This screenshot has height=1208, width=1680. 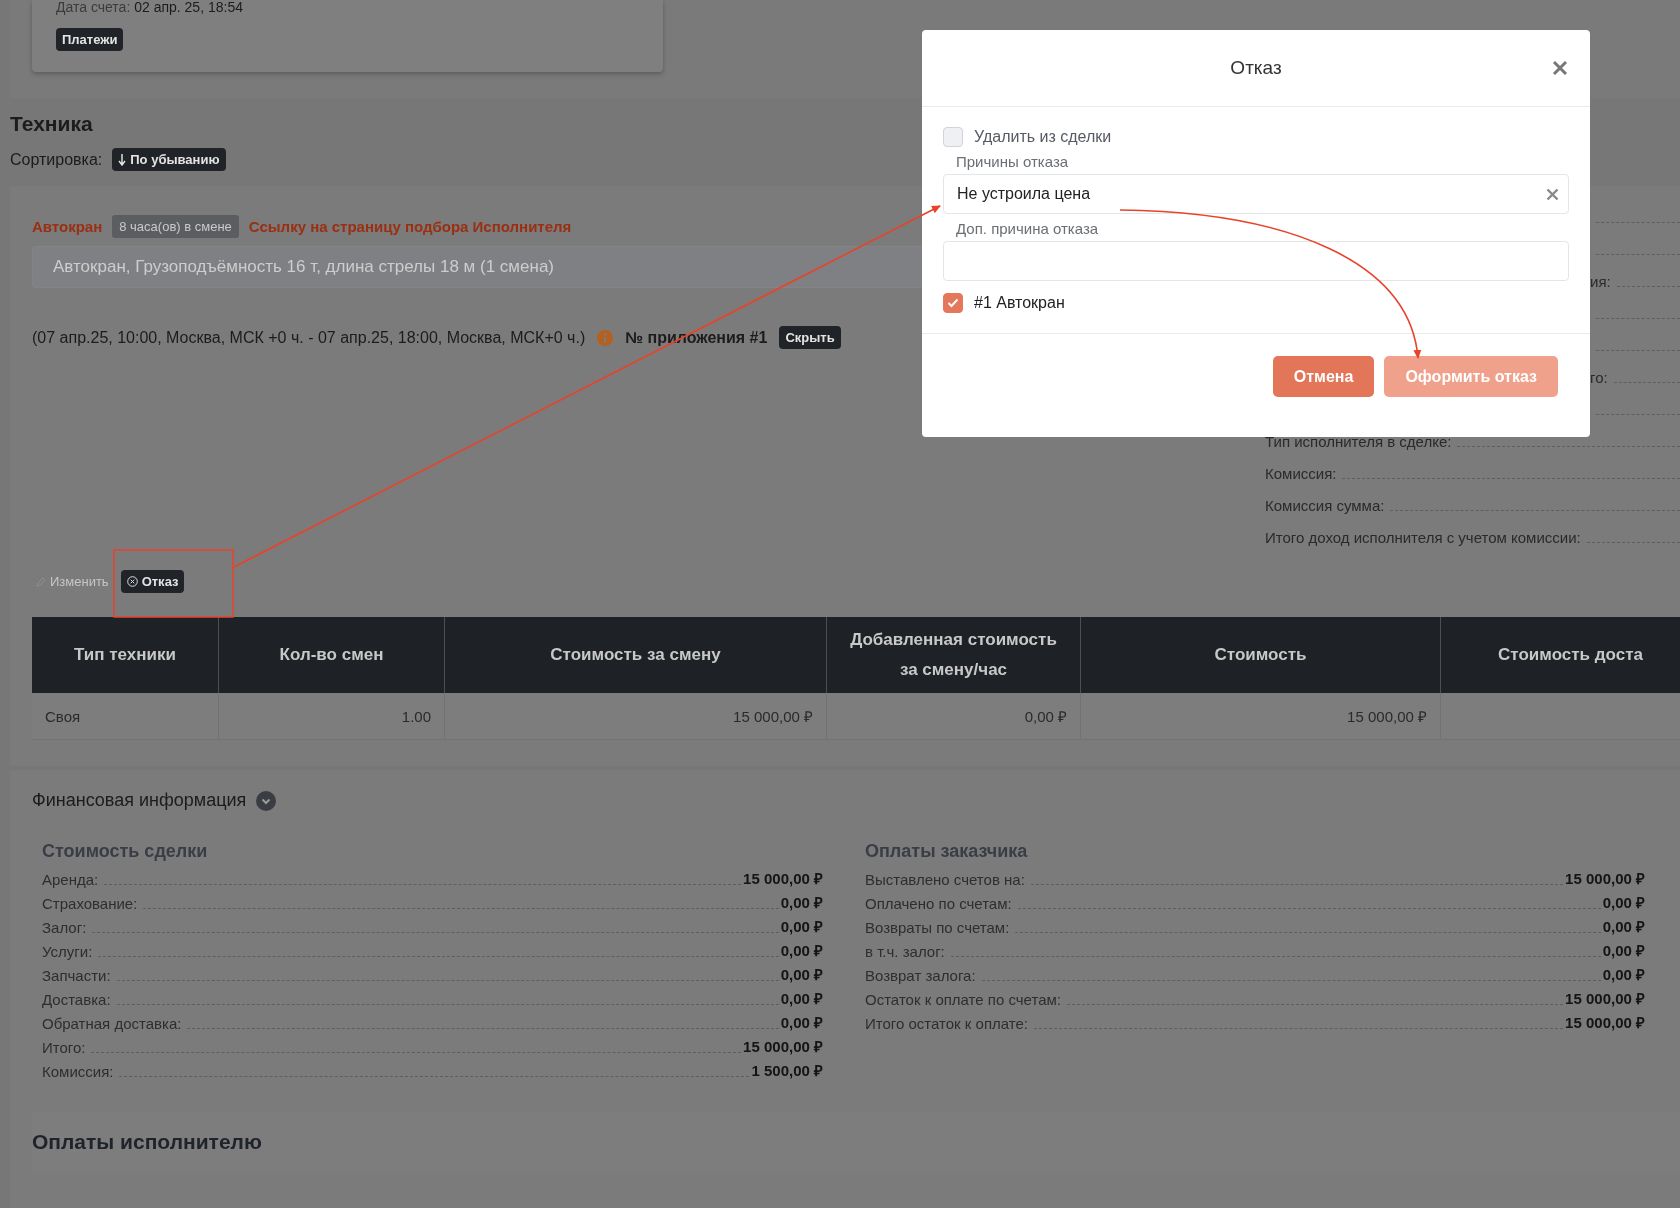 What do you see at coordinates (1019, 303) in the screenshot?
I see `checkbox-label: #1 Автокран` at bounding box center [1019, 303].